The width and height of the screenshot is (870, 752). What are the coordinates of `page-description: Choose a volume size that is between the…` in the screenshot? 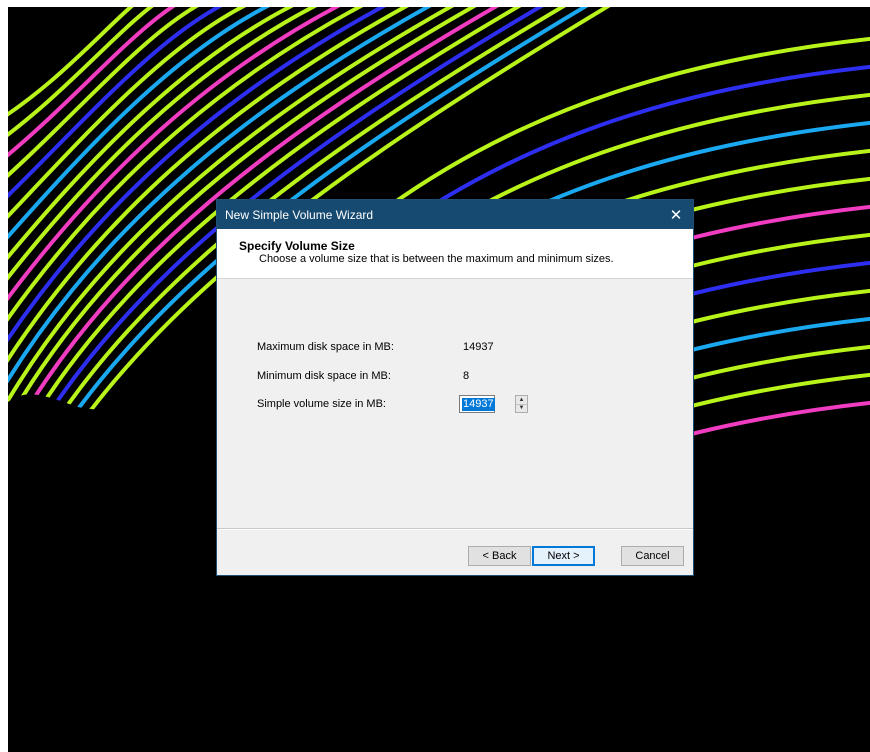 It's located at (436, 259).